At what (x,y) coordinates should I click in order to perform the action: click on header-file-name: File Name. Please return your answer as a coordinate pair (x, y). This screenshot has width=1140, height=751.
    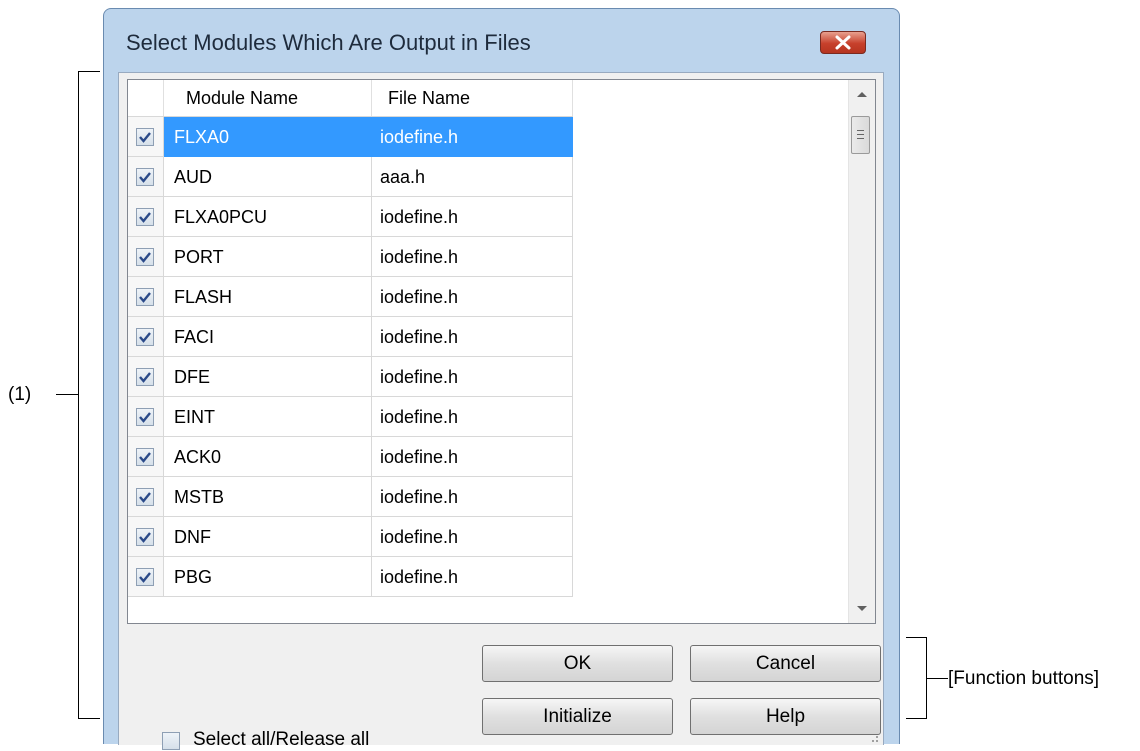
    Looking at the image, I should click on (472, 98).